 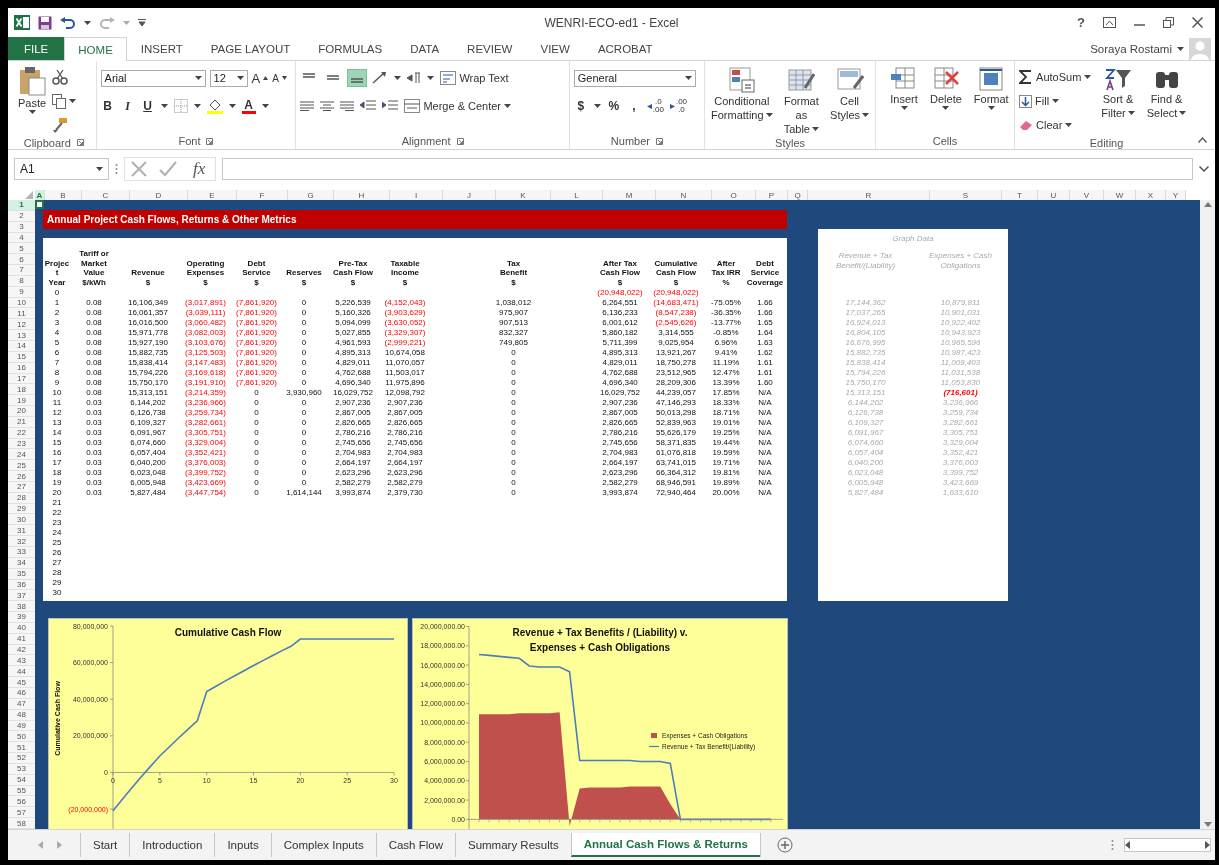 What do you see at coordinates (21, 531) in the screenshot?
I see `row-number: 31` at bounding box center [21, 531].